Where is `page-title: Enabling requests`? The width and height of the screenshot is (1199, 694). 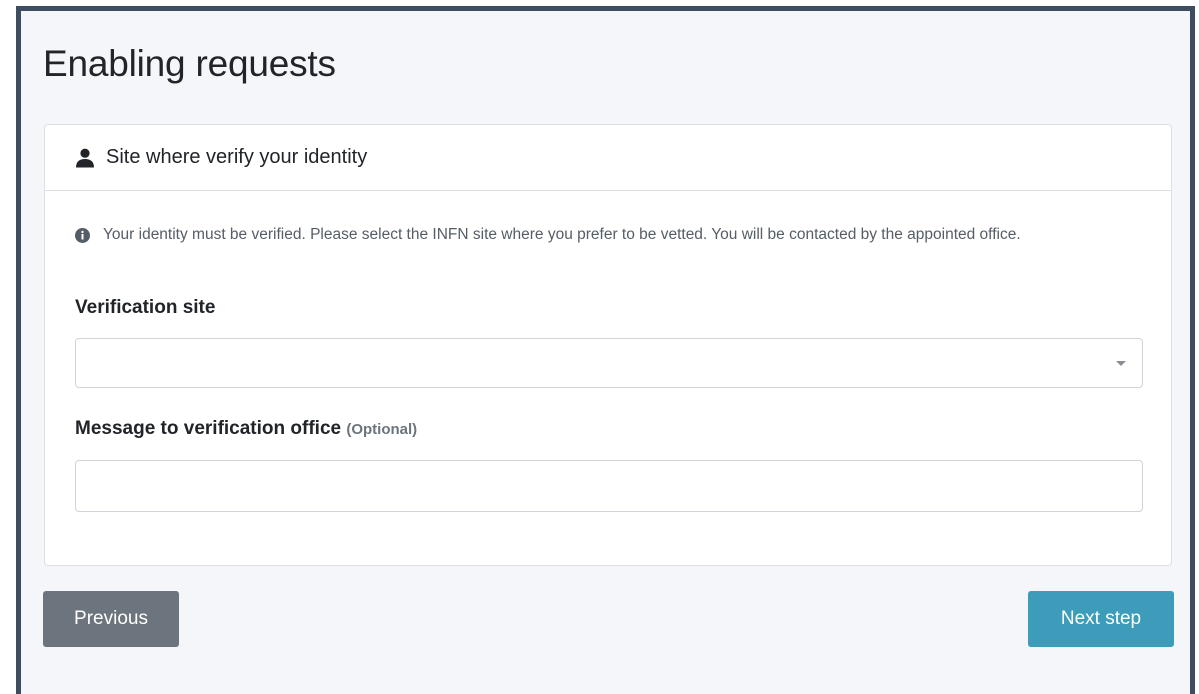
page-title: Enabling requests is located at coordinates (189, 63).